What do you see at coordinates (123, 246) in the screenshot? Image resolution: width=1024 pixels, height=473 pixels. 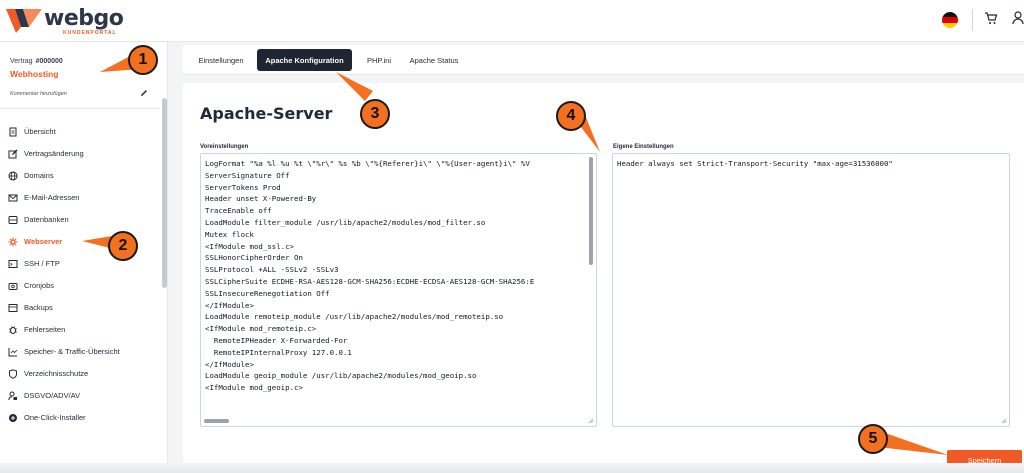 I see `callout-marker-2: 2` at bounding box center [123, 246].